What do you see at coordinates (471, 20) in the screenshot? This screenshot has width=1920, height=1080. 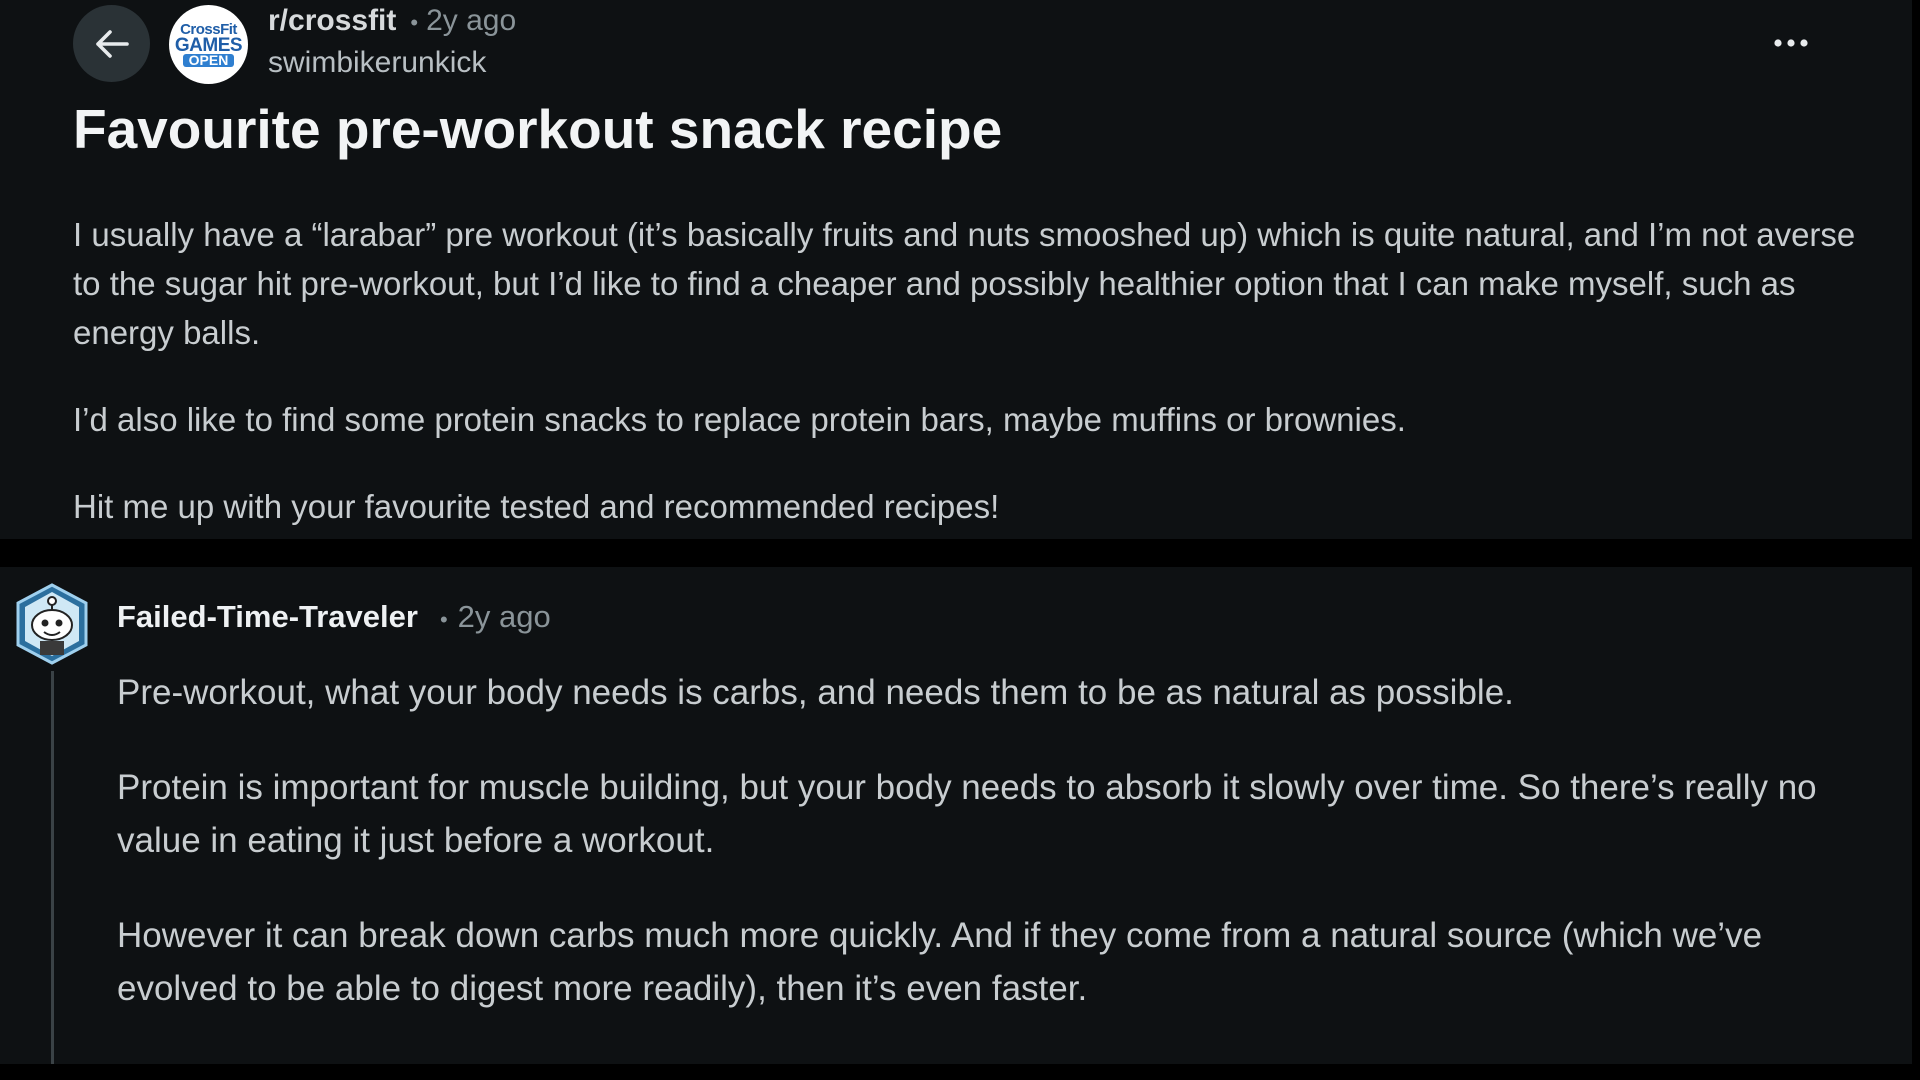 I see `post-timestamp: 2y ago` at bounding box center [471, 20].